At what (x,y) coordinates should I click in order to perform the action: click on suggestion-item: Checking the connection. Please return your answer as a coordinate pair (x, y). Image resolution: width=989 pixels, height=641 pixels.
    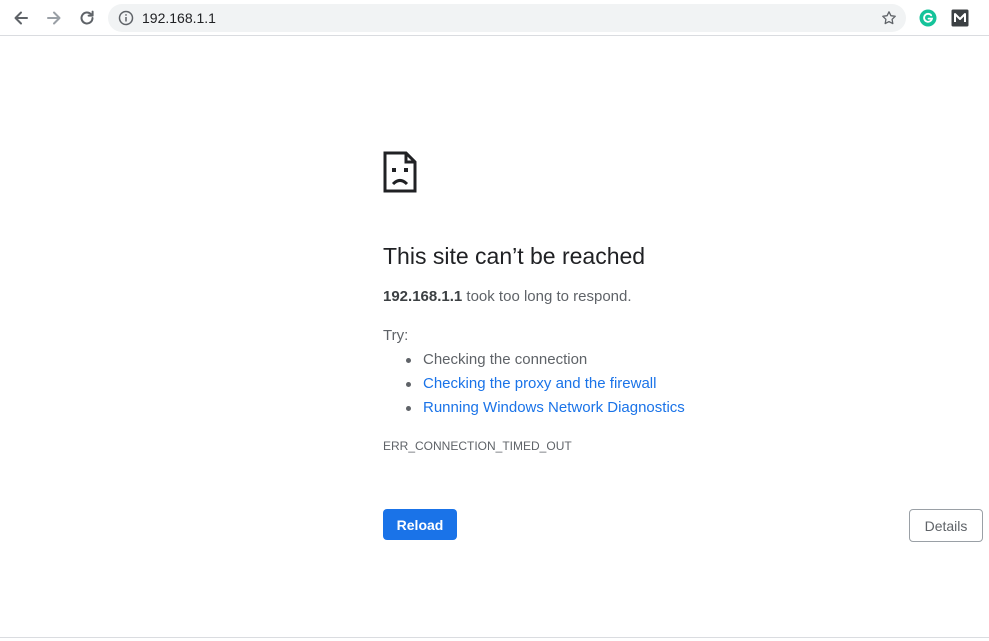
    Looking at the image, I should click on (534, 362).